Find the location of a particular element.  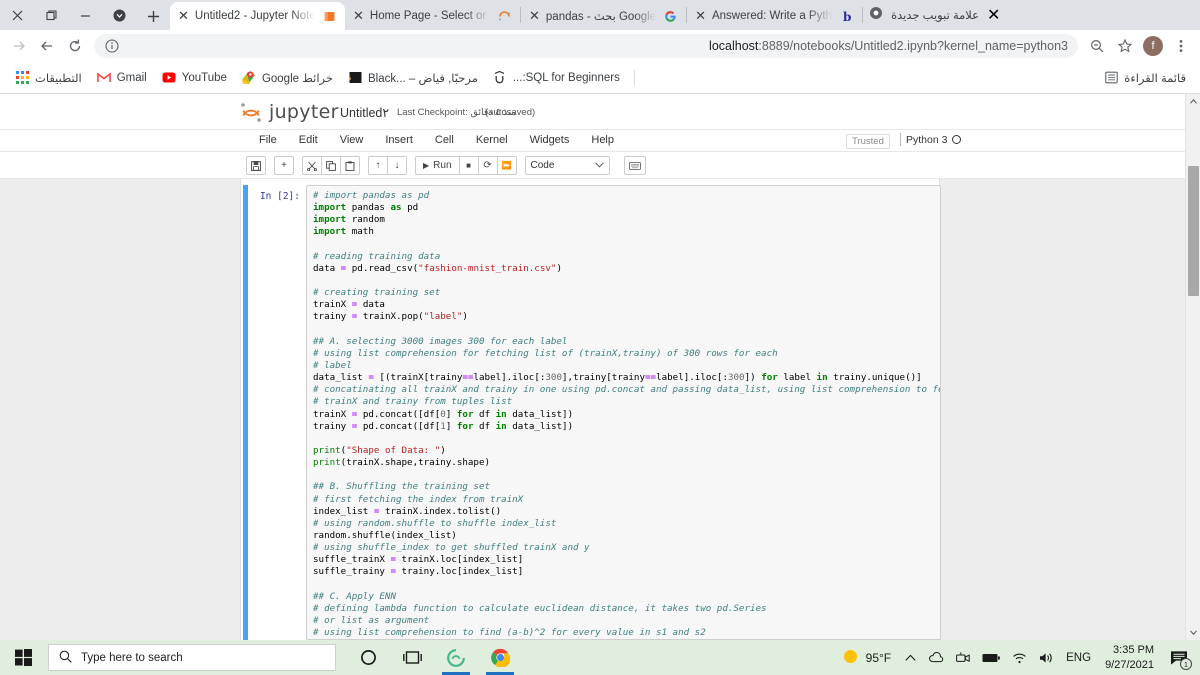

command-palette-button is located at coordinates (634, 165).